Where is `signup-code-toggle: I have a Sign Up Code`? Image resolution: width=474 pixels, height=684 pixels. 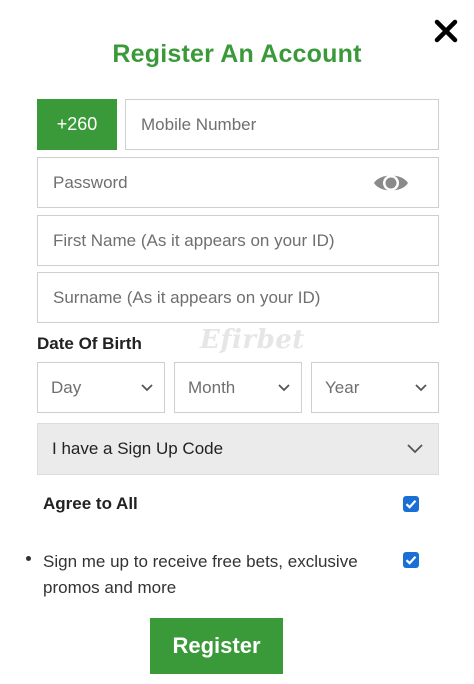
signup-code-toggle: I have a Sign Up Code is located at coordinates (238, 449).